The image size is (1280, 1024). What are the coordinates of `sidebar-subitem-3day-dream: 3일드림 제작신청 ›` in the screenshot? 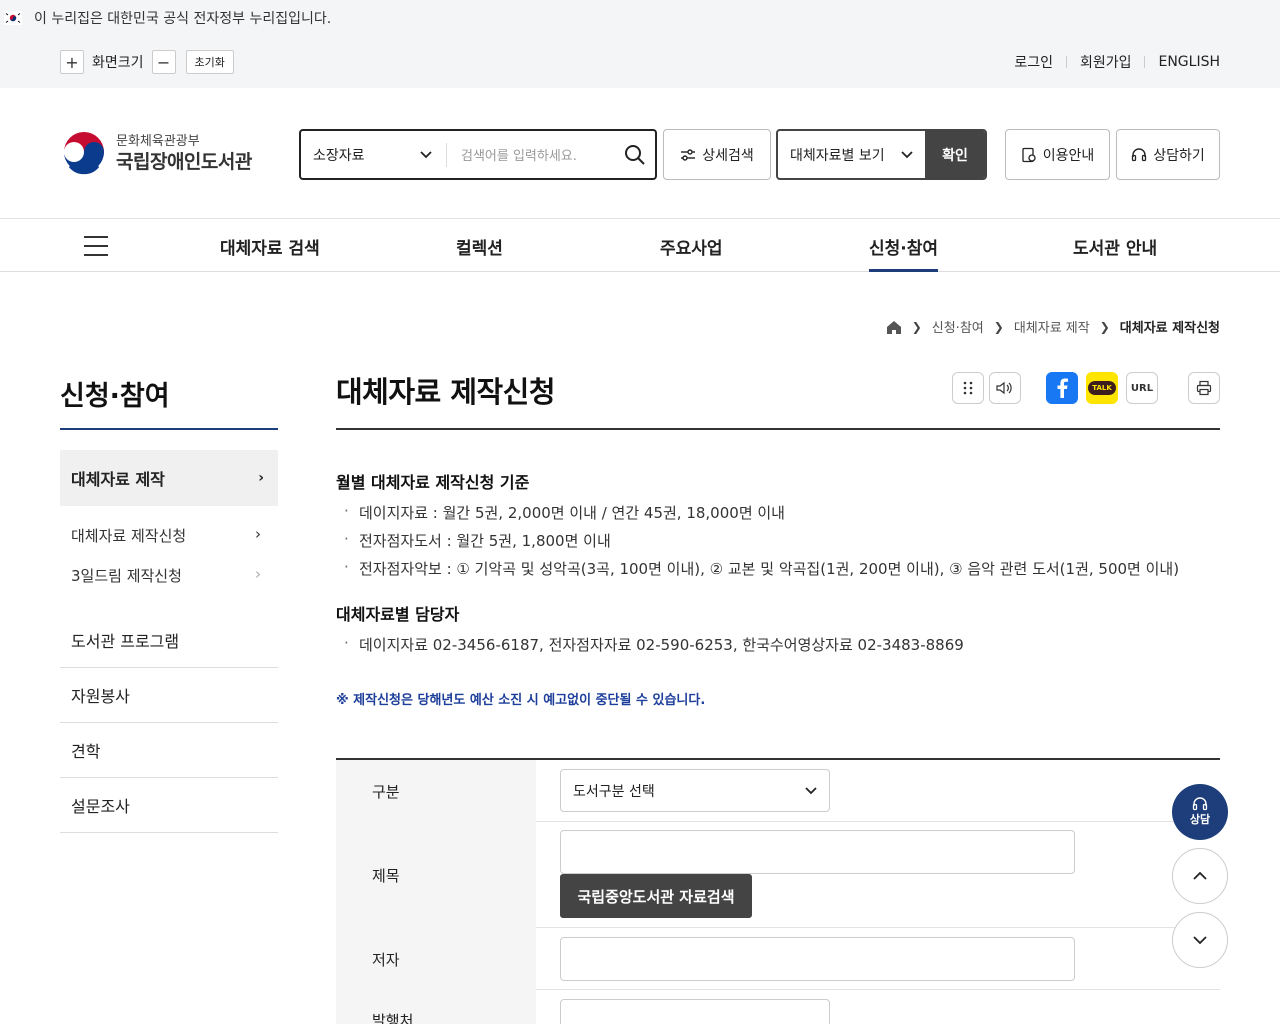 It's located at (166, 575).